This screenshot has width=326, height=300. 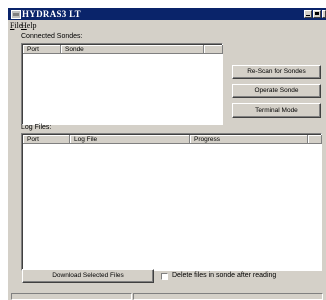 What do you see at coordinates (130, 139) in the screenshot?
I see `log-col-log-file: Log File` at bounding box center [130, 139].